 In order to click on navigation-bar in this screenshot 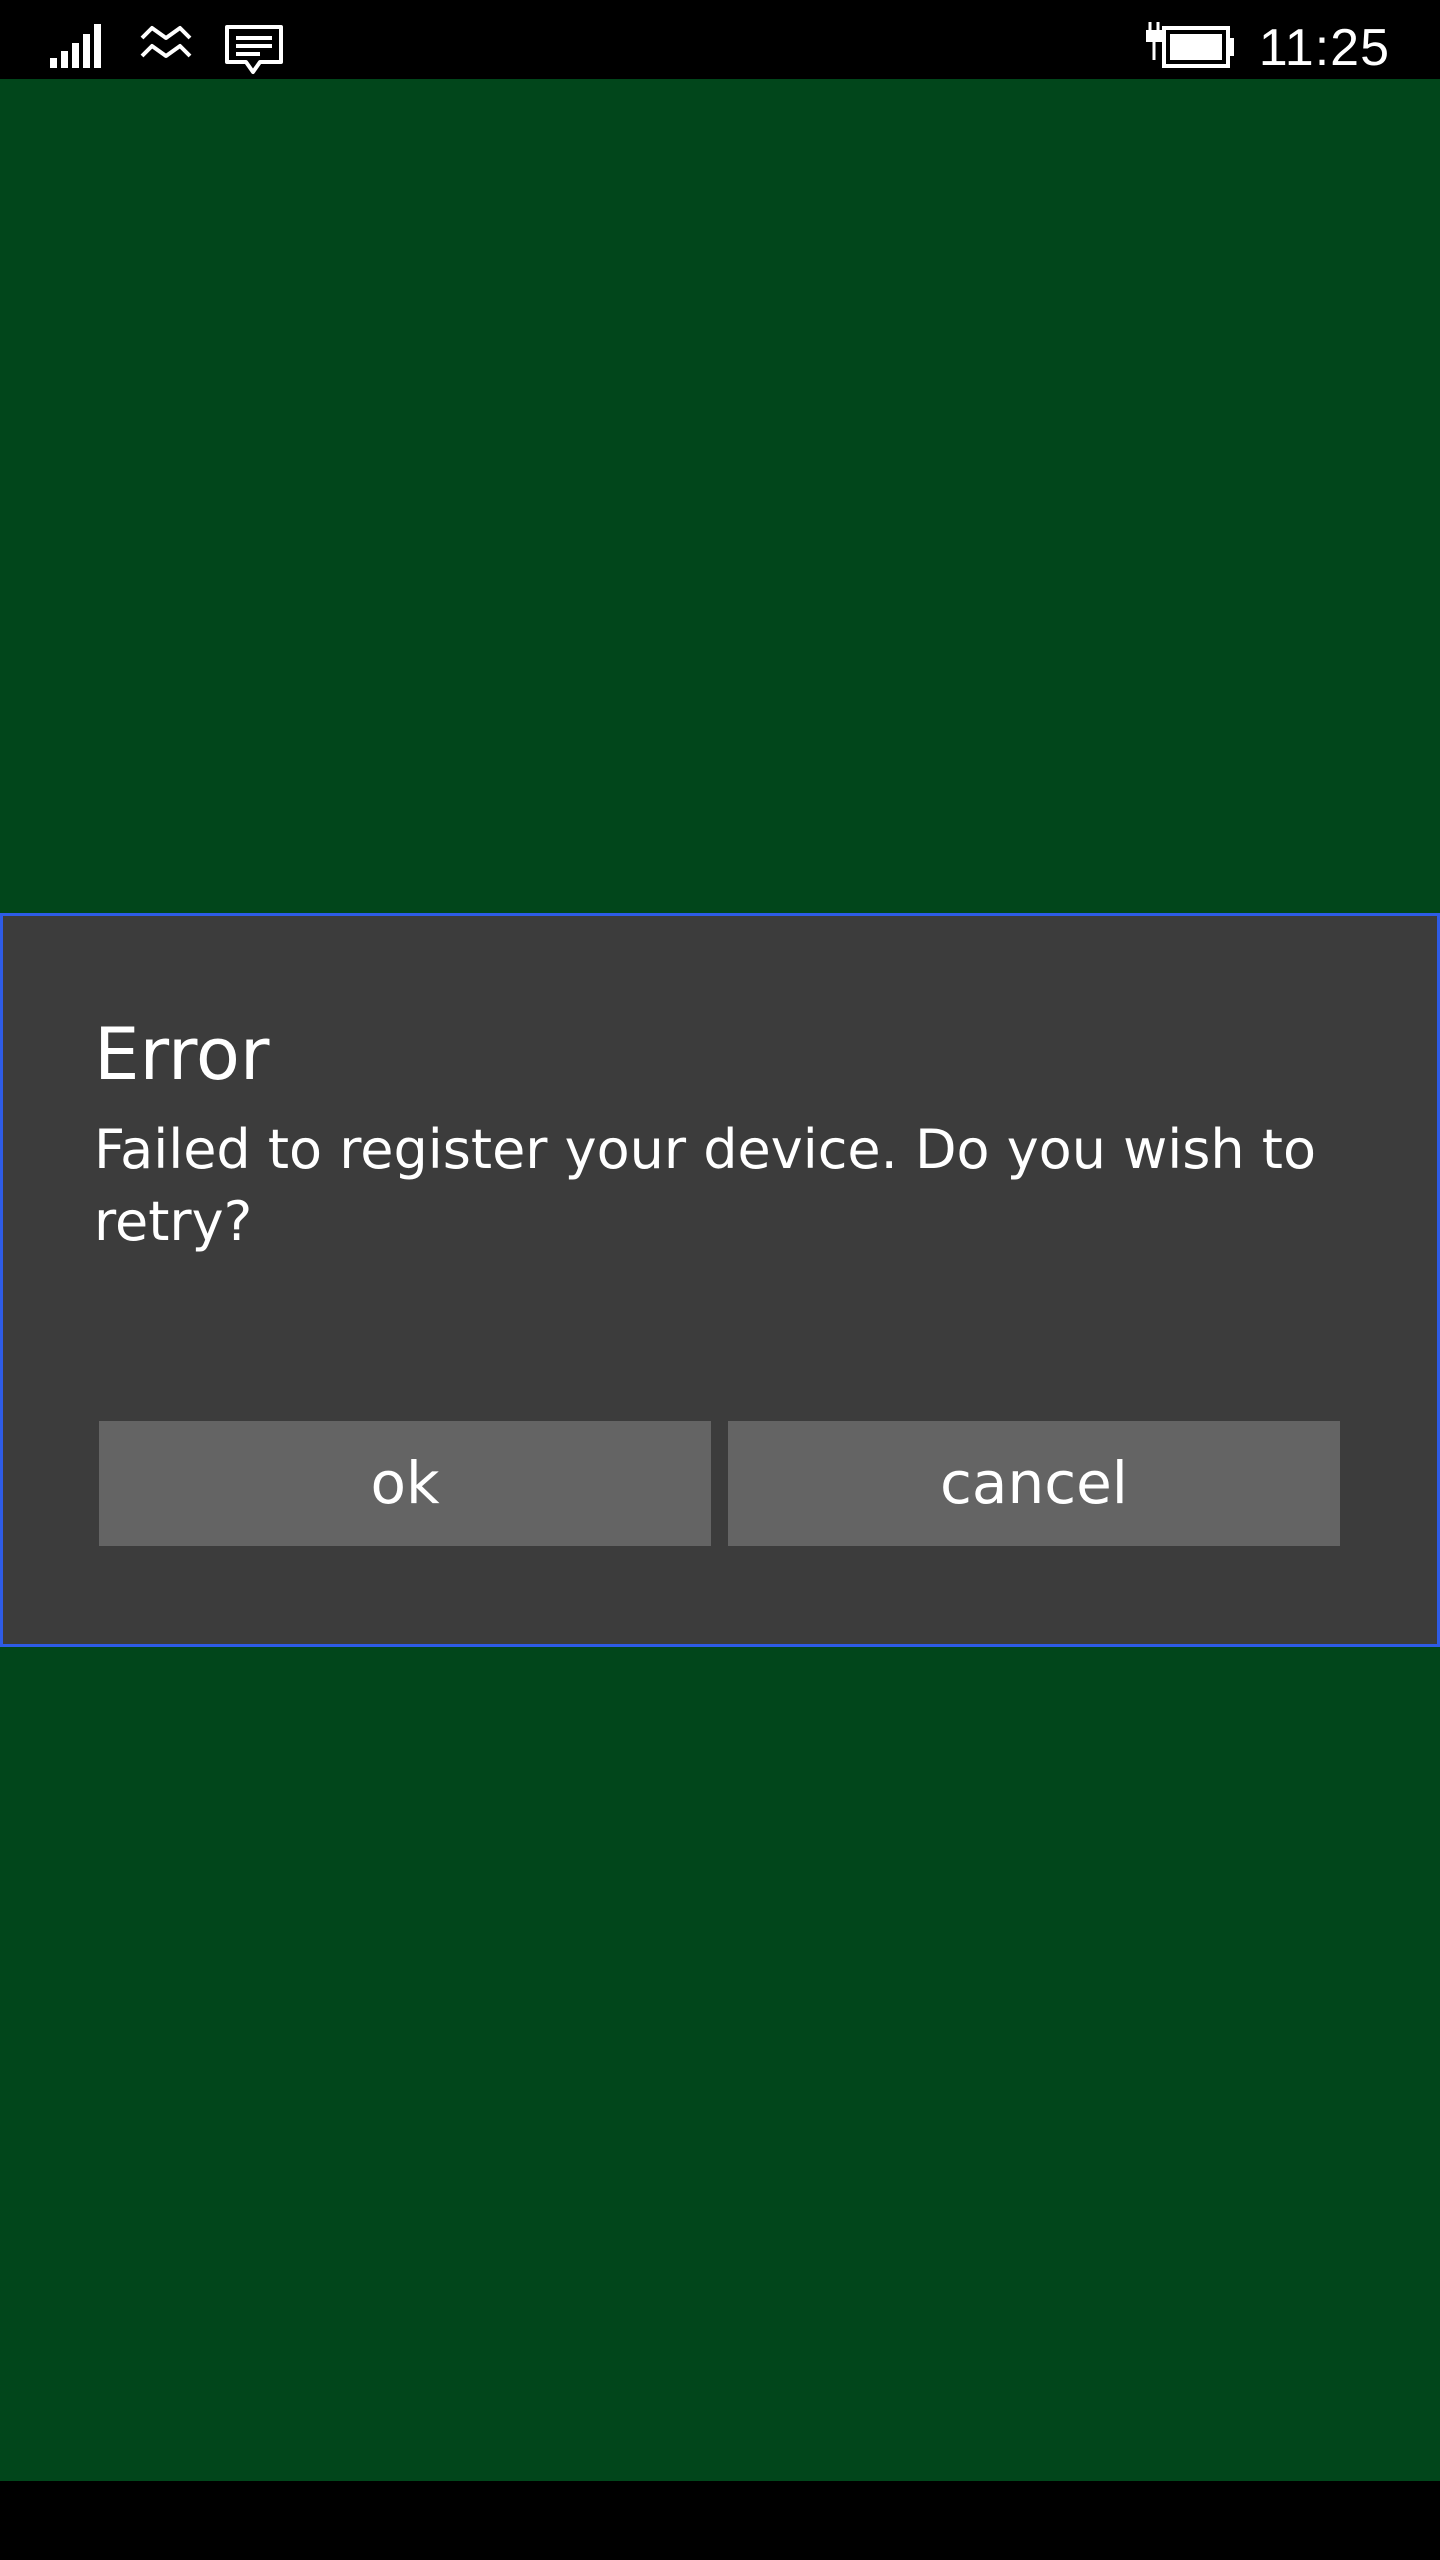, I will do `click(720, 2520)`.